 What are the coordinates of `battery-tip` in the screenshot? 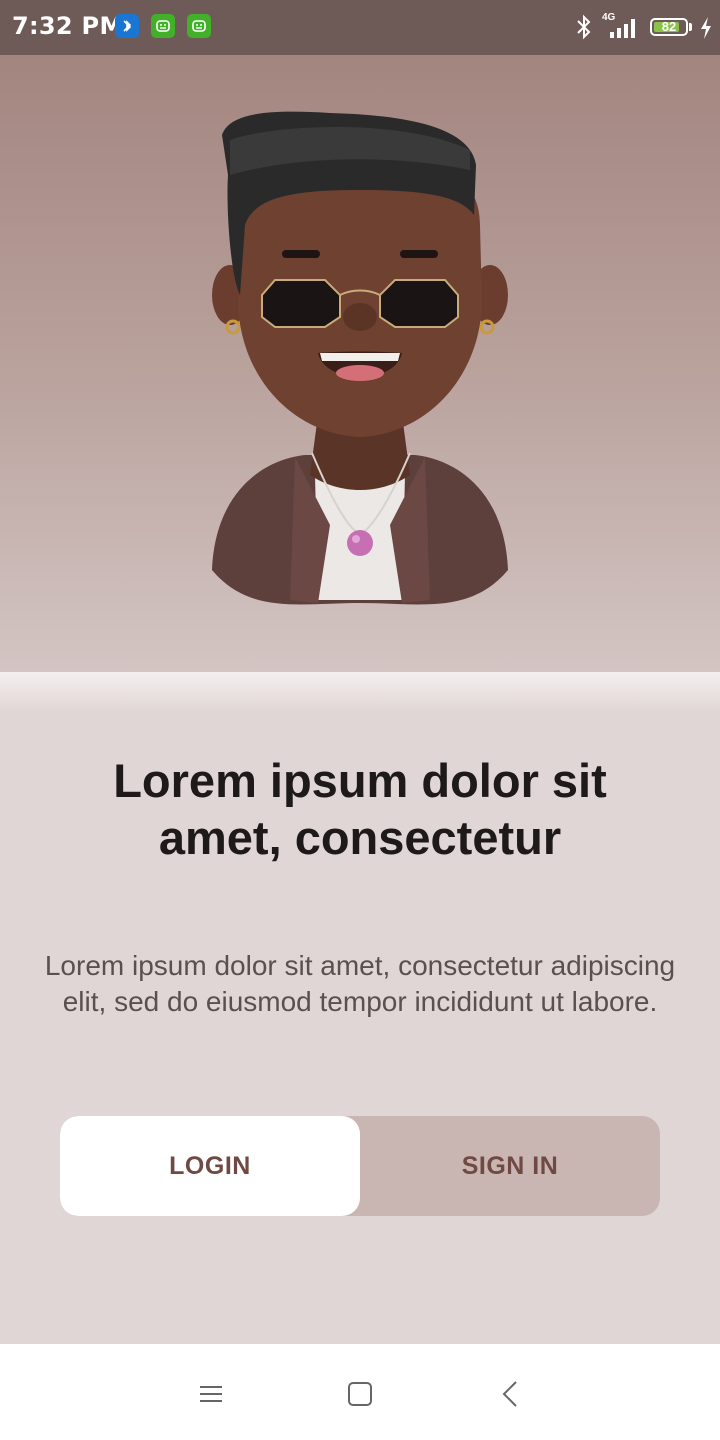 It's located at (690, 27).